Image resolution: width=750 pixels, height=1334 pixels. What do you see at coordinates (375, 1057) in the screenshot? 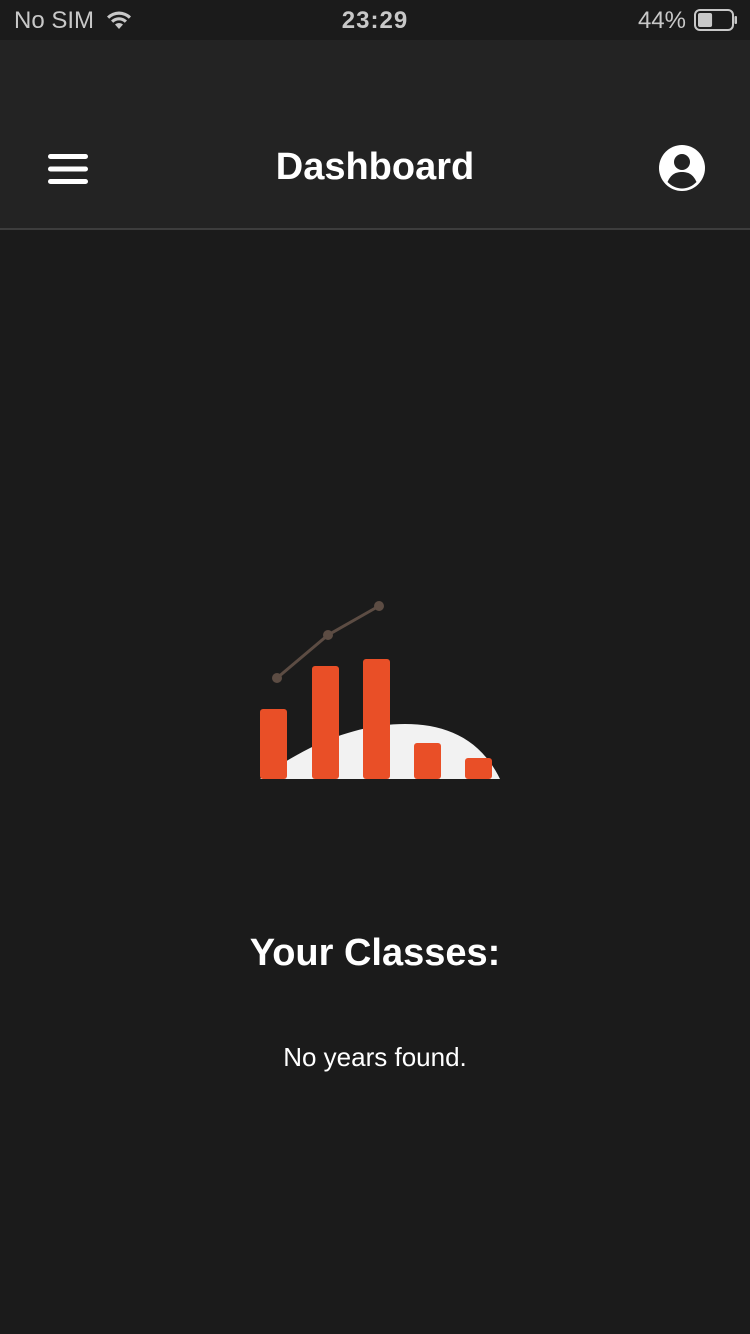
I see `empty-state-message: No years found.` at bounding box center [375, 1057].